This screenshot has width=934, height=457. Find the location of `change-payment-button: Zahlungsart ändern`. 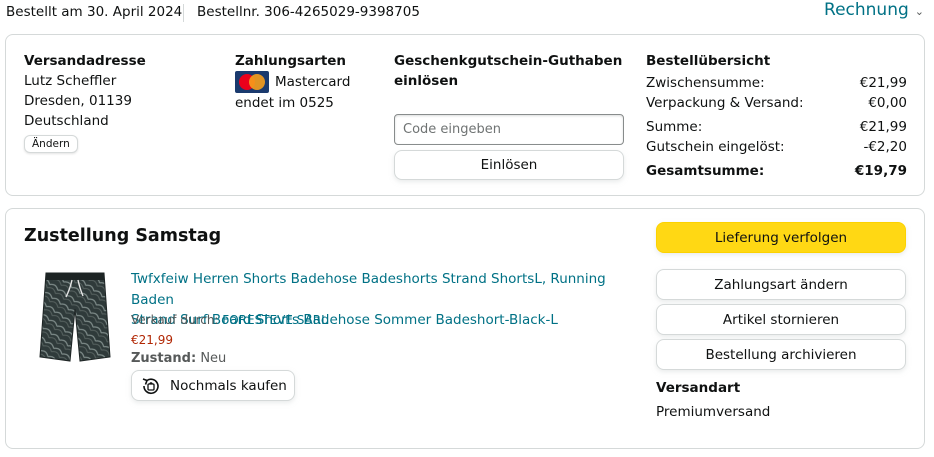

change-payment-button: Zahlungsart ändern is located at coordinates (781, 284).